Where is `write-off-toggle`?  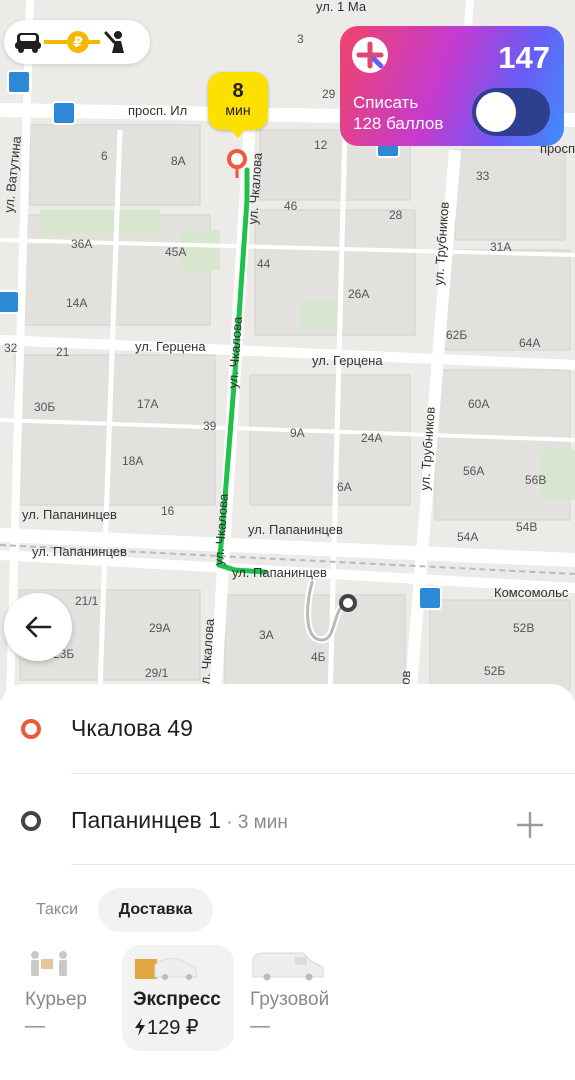 write-off-toggle is located at coordinates (511, 112).